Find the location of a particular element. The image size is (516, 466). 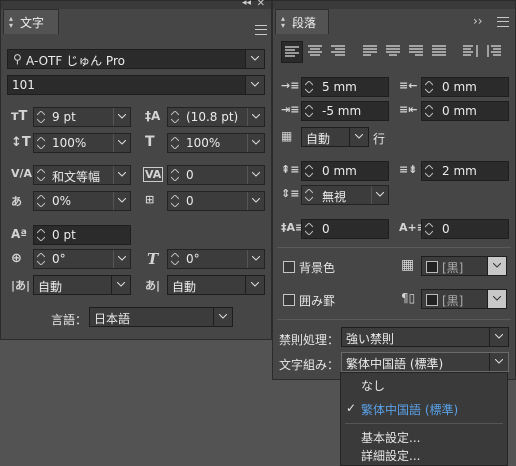

panel-dock-bar: ◂◂ ✕ is located at coordinates (136, 4).